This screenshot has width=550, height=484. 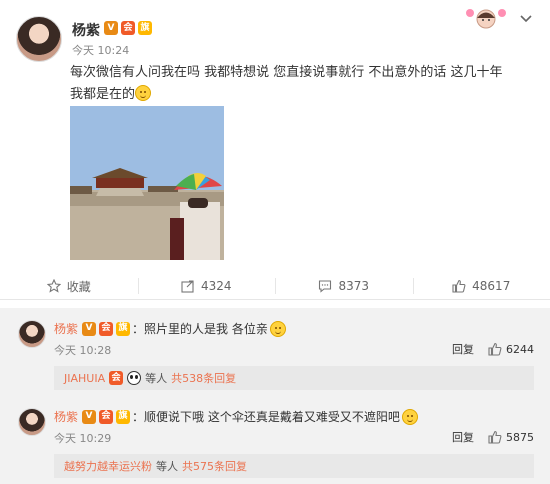 I want to click on post-top-right, so click(x=498, y=19).